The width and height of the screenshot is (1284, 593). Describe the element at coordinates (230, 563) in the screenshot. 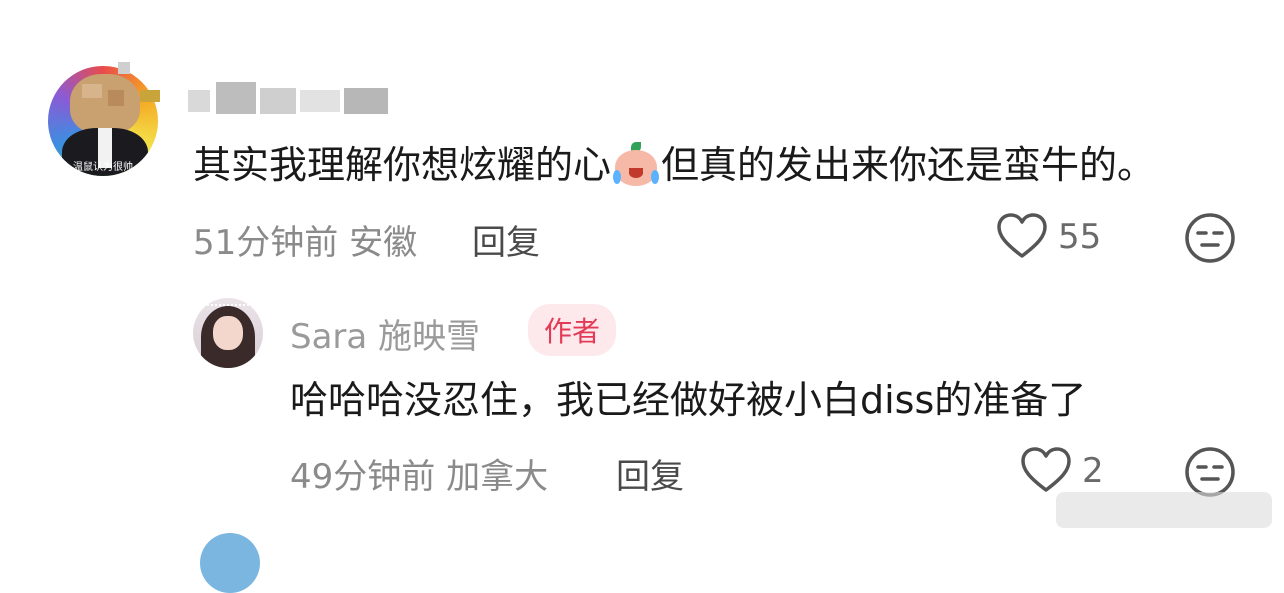

I see `next-comment-avatar` at that location.